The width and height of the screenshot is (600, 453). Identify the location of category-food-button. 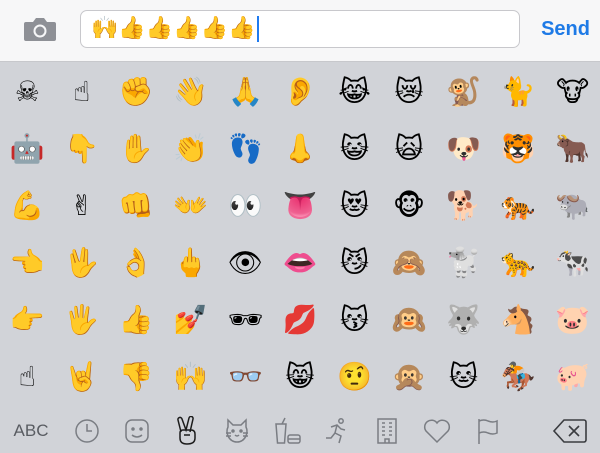
(287, 431).